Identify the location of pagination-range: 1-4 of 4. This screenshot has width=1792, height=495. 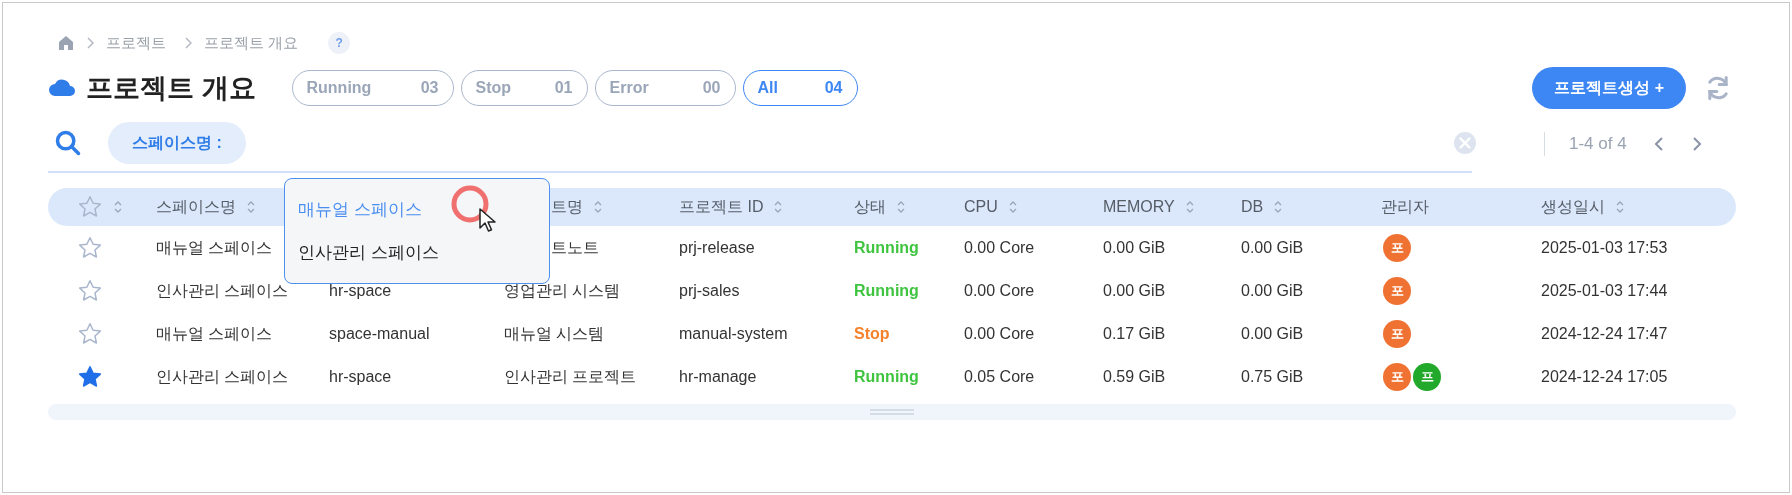
(1598, 144).